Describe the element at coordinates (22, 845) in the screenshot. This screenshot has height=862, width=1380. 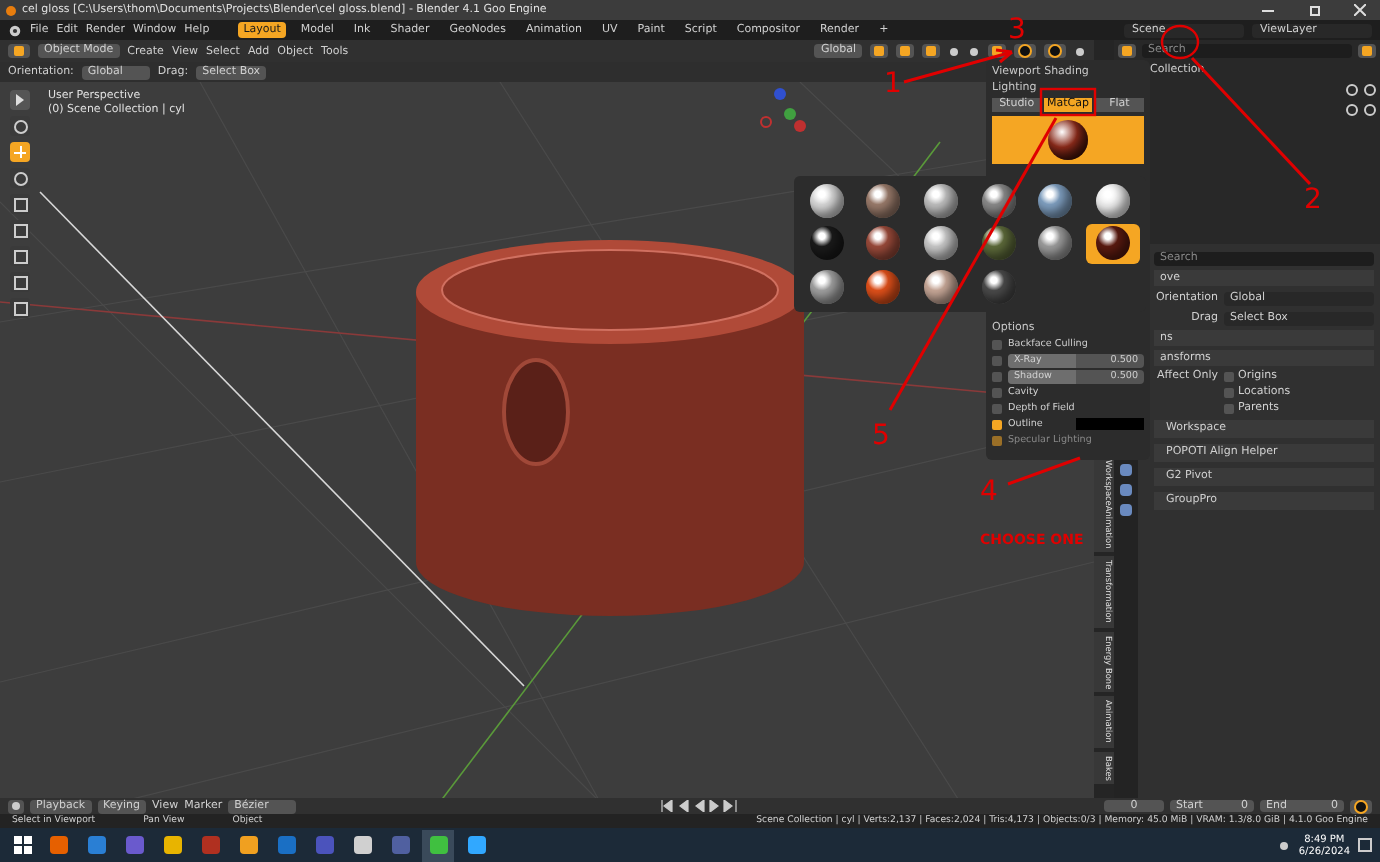
I see `start-button` at that location.